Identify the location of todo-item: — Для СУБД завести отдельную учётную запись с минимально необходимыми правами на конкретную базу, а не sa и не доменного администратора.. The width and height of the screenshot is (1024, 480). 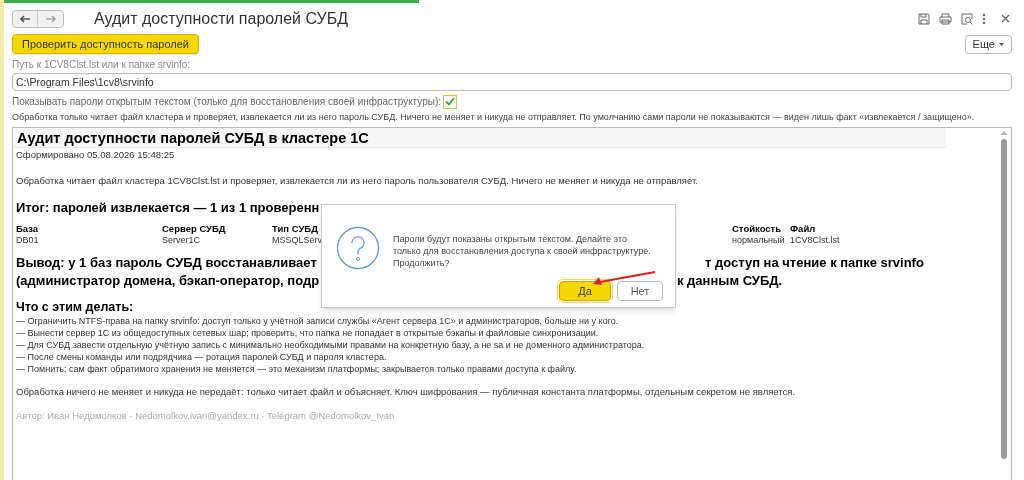
(331, 345).